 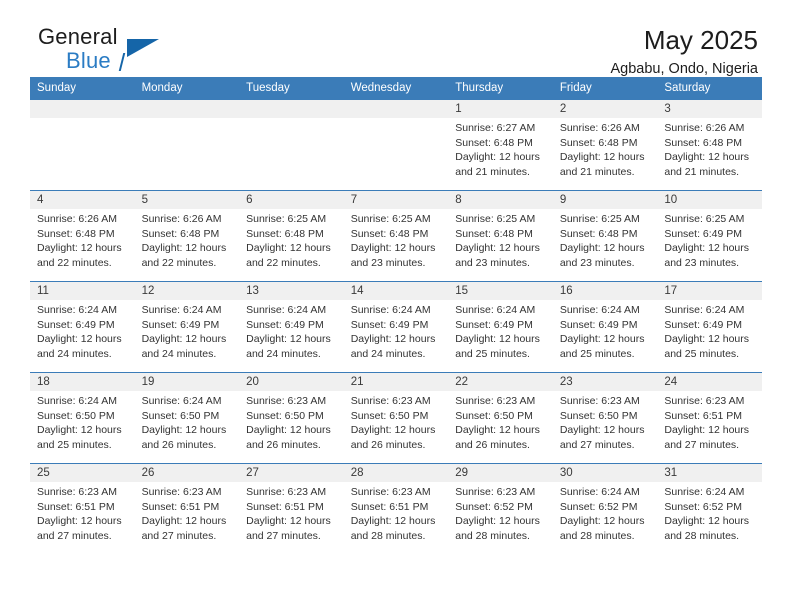 What do you see at coordinates (702, 353) in the screenshot?
I see `daylight-duration-line2: and 25 minutes.` at bounding box center [702, 353].